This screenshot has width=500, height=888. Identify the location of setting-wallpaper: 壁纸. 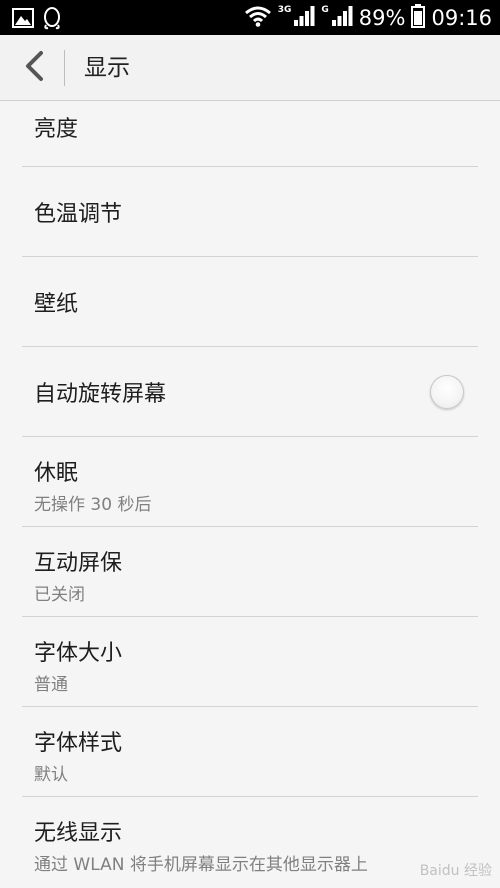
(250, 302).